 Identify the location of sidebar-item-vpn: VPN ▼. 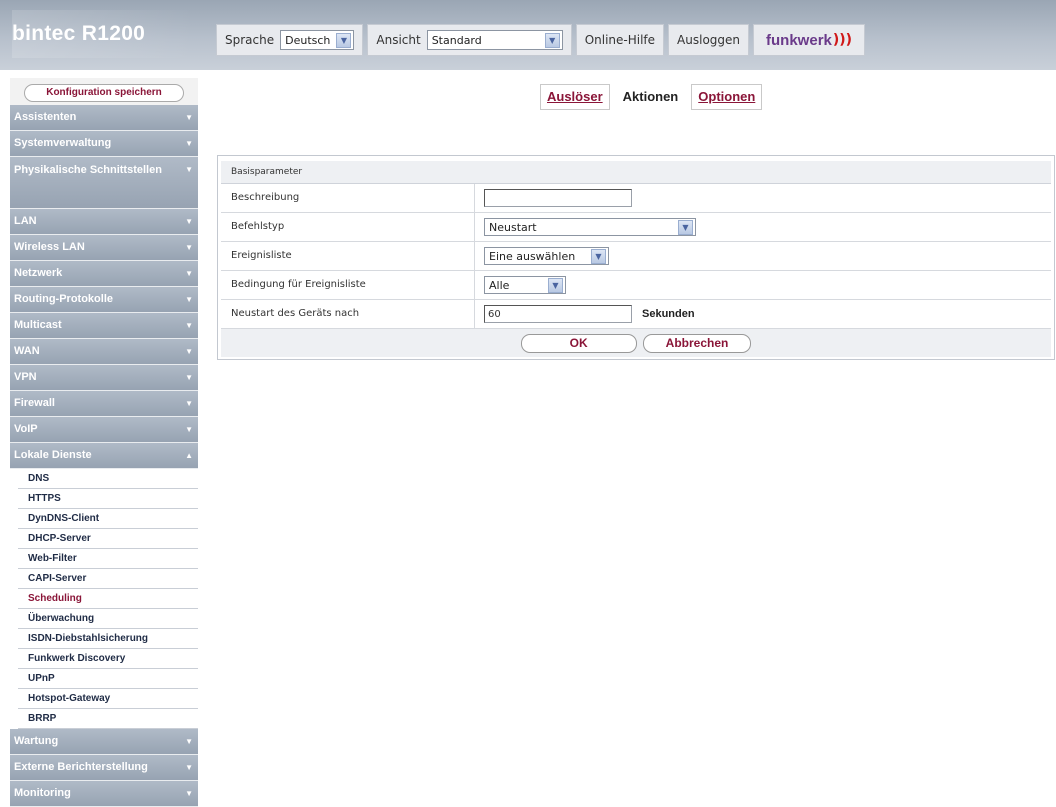
(104, 378).